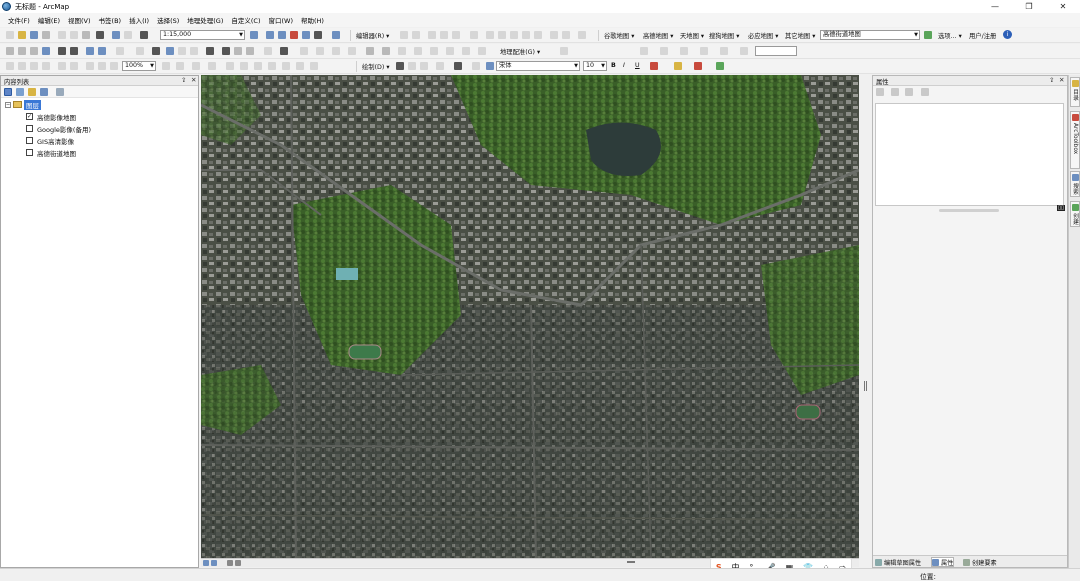 This screenshot has height=581, width=1080. What do you see at coordinates (56, 117) in the screenshot?
I see `layer-label: 高德影像地图` at bounding box center [56, 117].